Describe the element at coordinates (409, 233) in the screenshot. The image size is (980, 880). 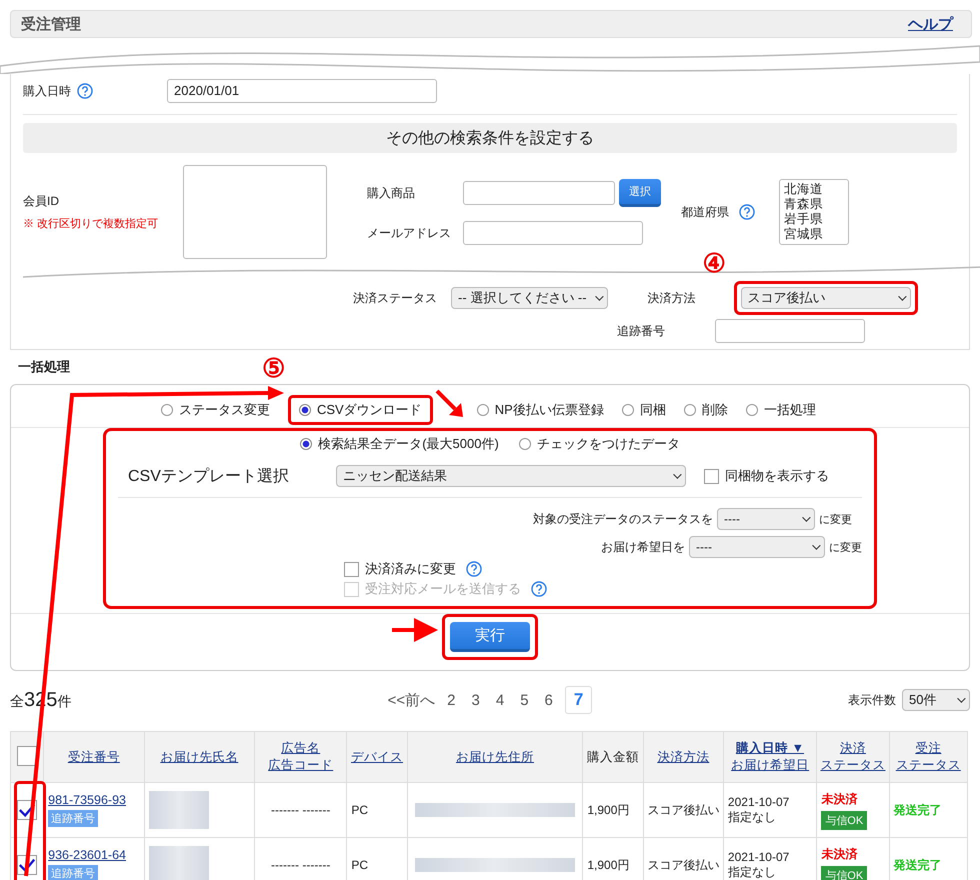
I see `email-label: メールアドレス` at that location.